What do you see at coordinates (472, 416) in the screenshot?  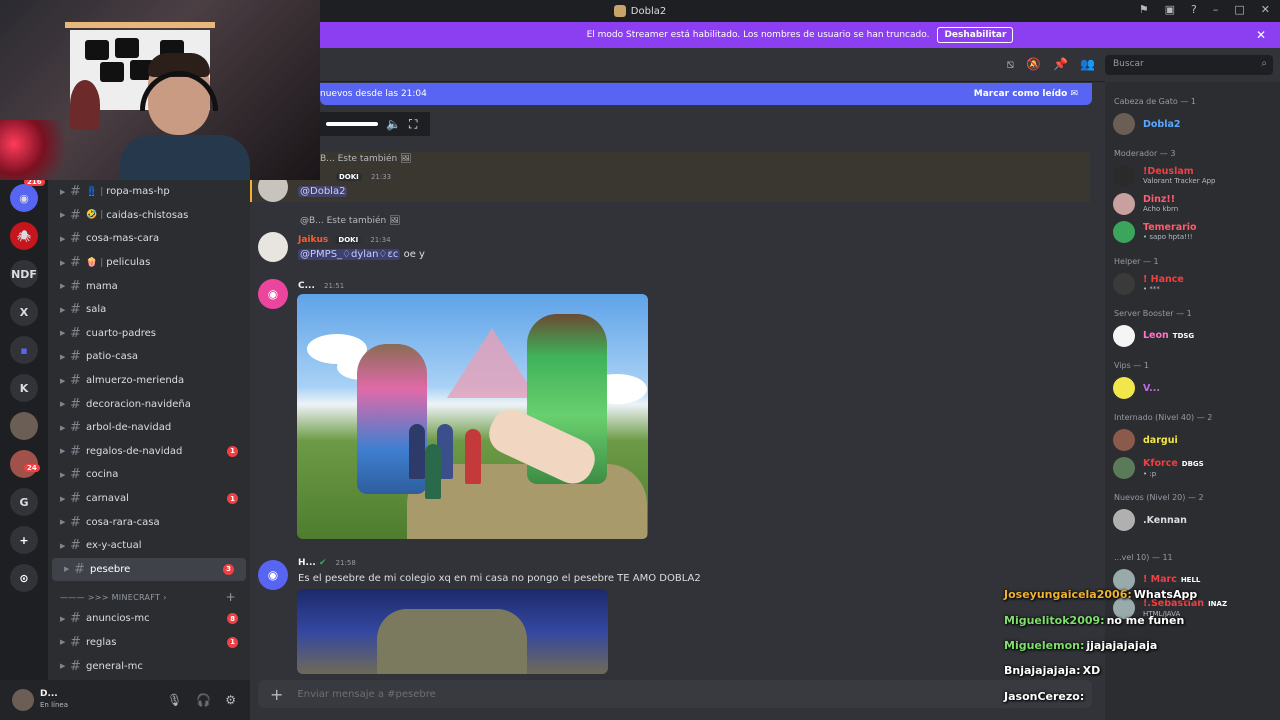 I see `nativity-image` at bounding box center [472, 416].